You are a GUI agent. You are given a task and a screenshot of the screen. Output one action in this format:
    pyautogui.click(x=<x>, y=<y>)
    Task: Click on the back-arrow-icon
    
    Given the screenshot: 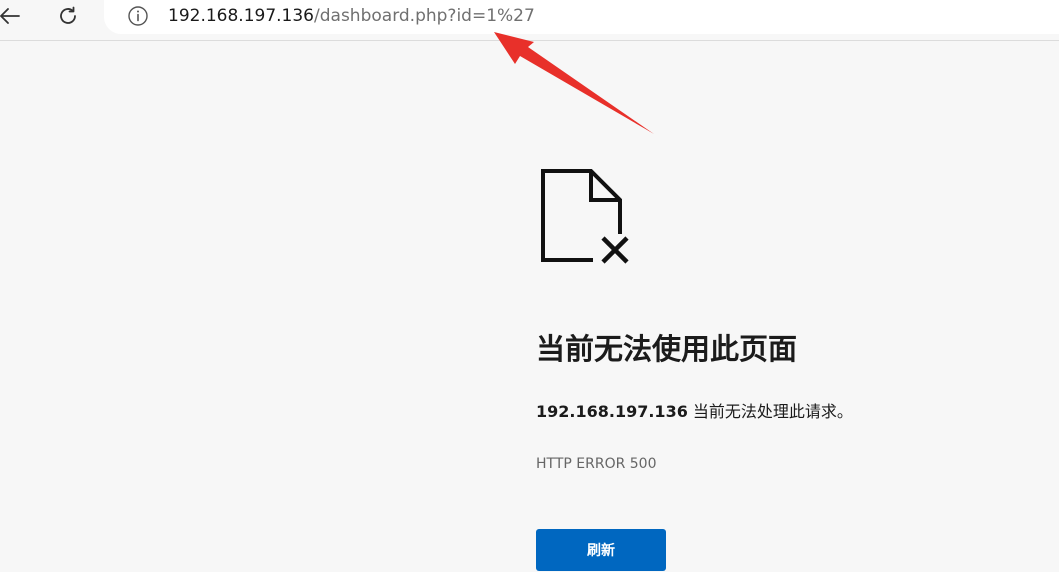 What is the action you would take?
    pyautogui.click(x=10, y=16)
    